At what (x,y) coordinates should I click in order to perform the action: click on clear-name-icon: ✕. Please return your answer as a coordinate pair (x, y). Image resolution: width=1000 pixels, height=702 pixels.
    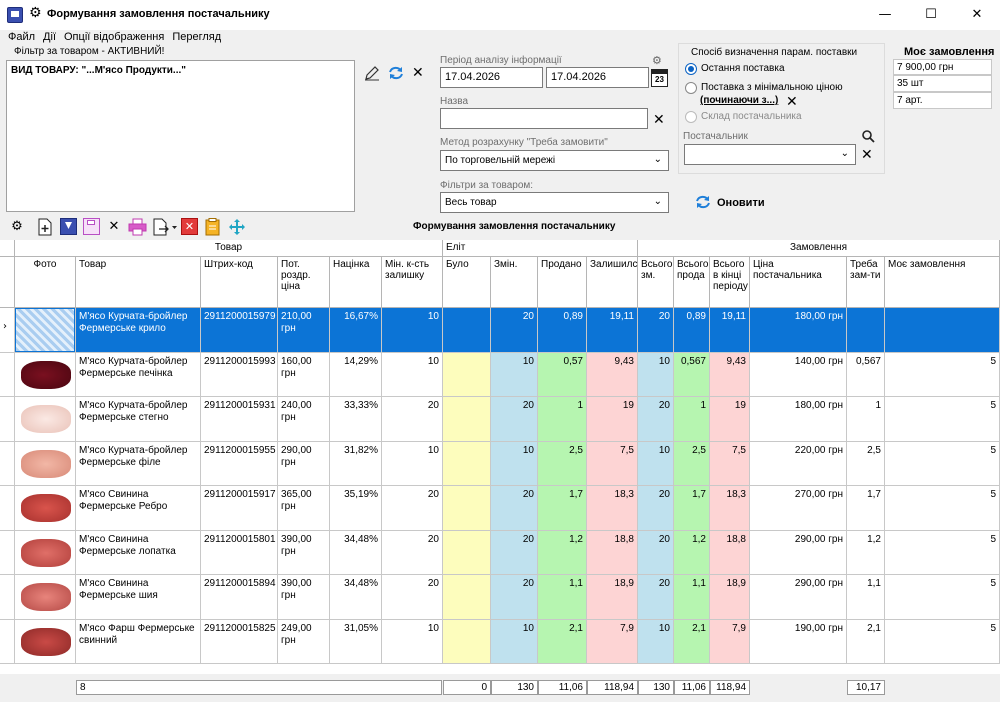
    Looking at the image, I should click on (659, 120).